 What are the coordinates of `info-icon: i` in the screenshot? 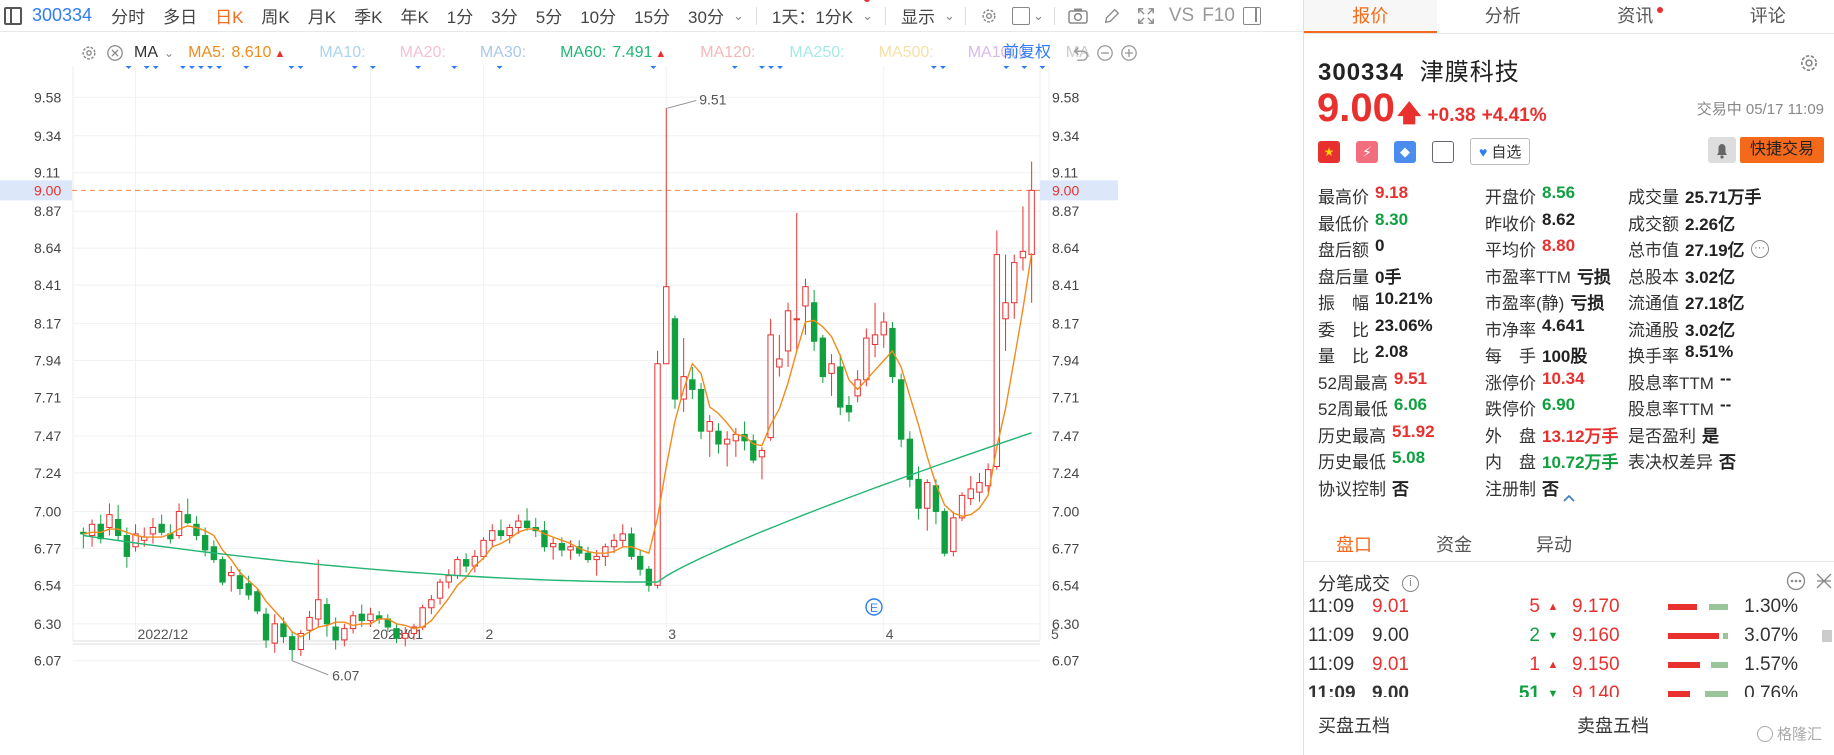 It's located at (1410, 583).